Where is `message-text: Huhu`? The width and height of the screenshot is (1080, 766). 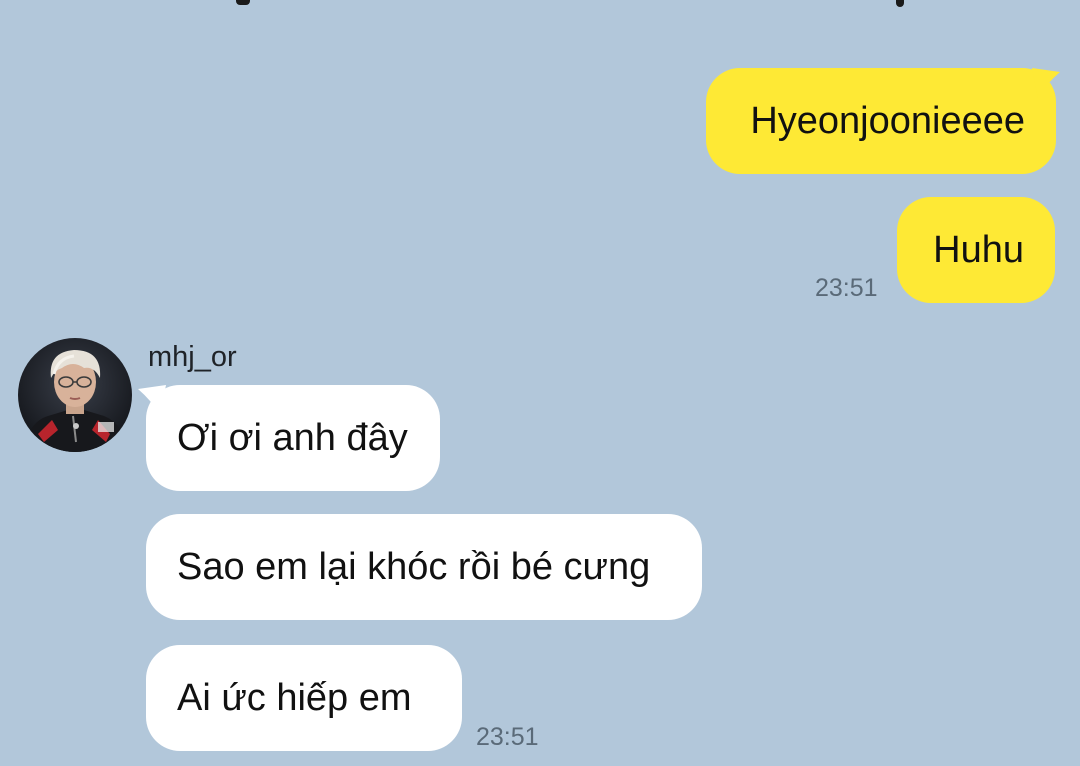 message-text: Huhu is located at coordinates (978, 250).